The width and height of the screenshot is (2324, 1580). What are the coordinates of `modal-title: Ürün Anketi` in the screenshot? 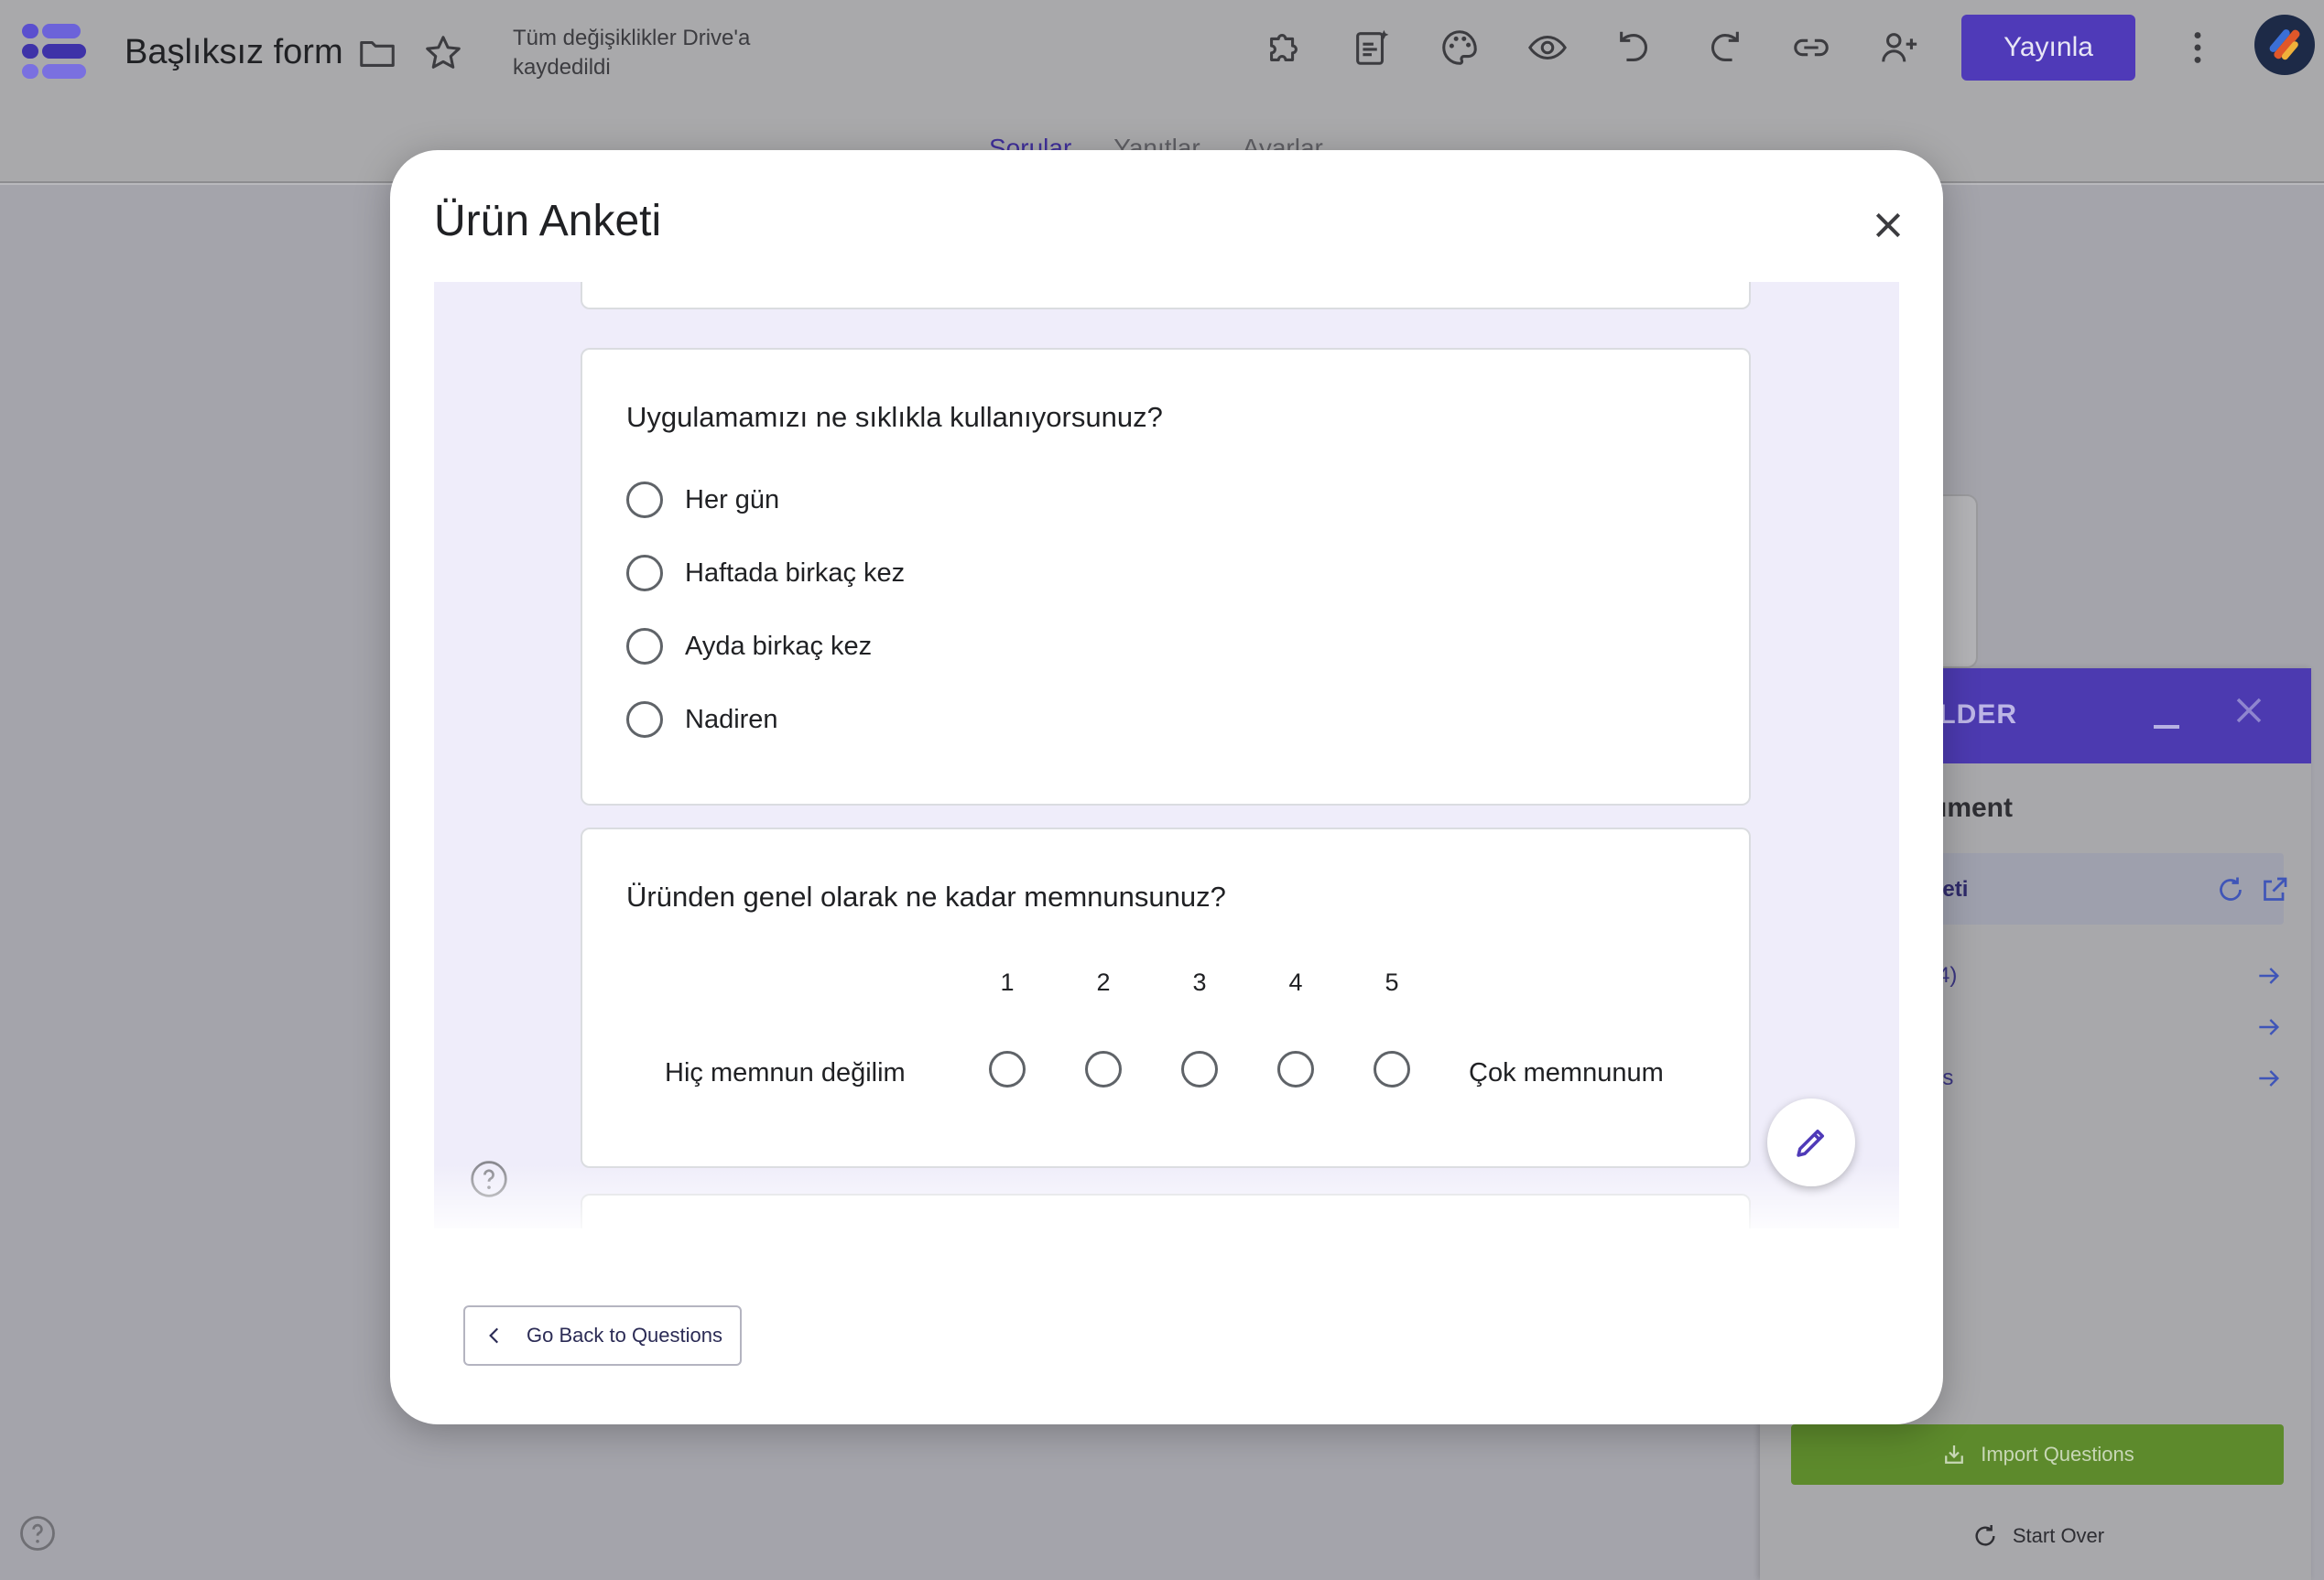 It's located at (548, 221).